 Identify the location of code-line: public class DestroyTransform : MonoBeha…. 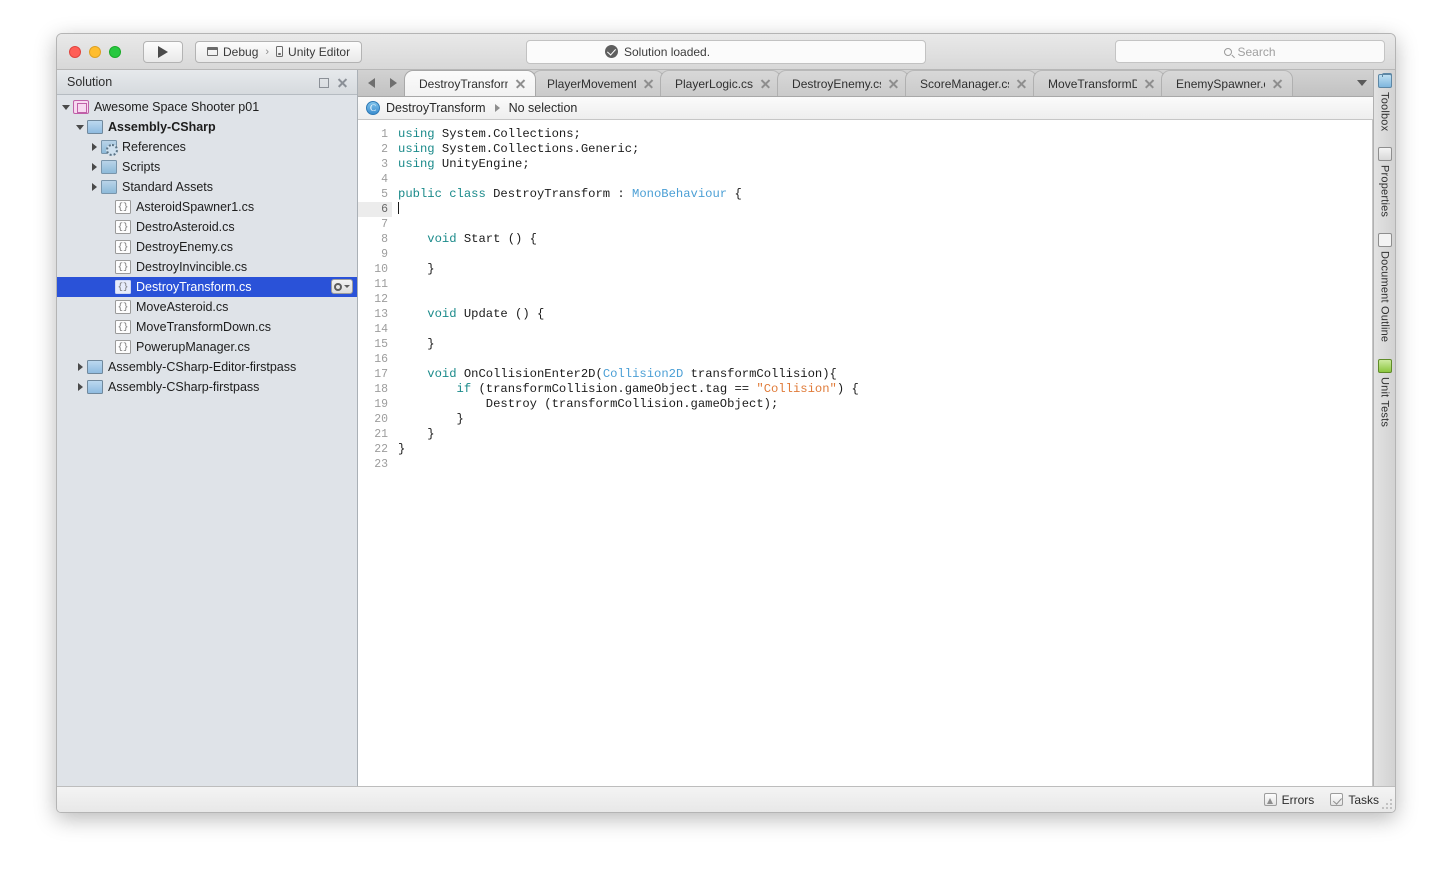
(885, 194).